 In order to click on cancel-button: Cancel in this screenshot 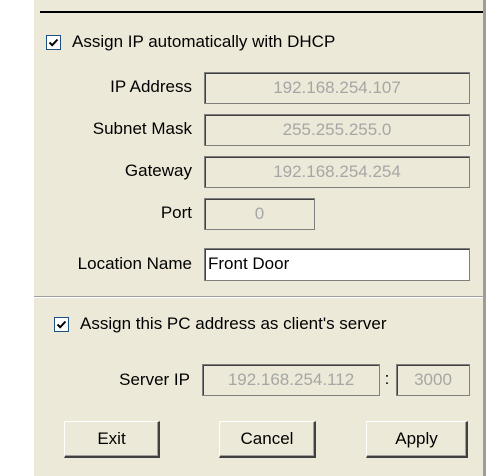, I will do `click(267, 439)`.